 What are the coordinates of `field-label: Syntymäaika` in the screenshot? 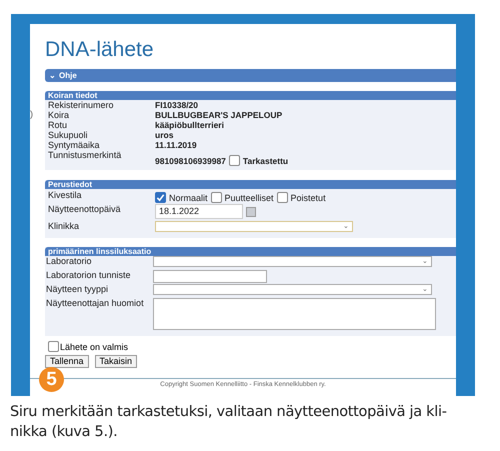 It's located at (74, 145).